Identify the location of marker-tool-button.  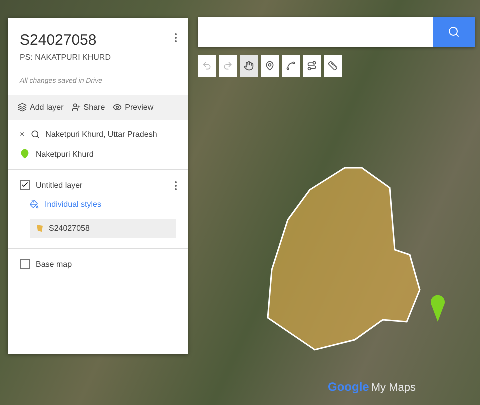
(270, 66).